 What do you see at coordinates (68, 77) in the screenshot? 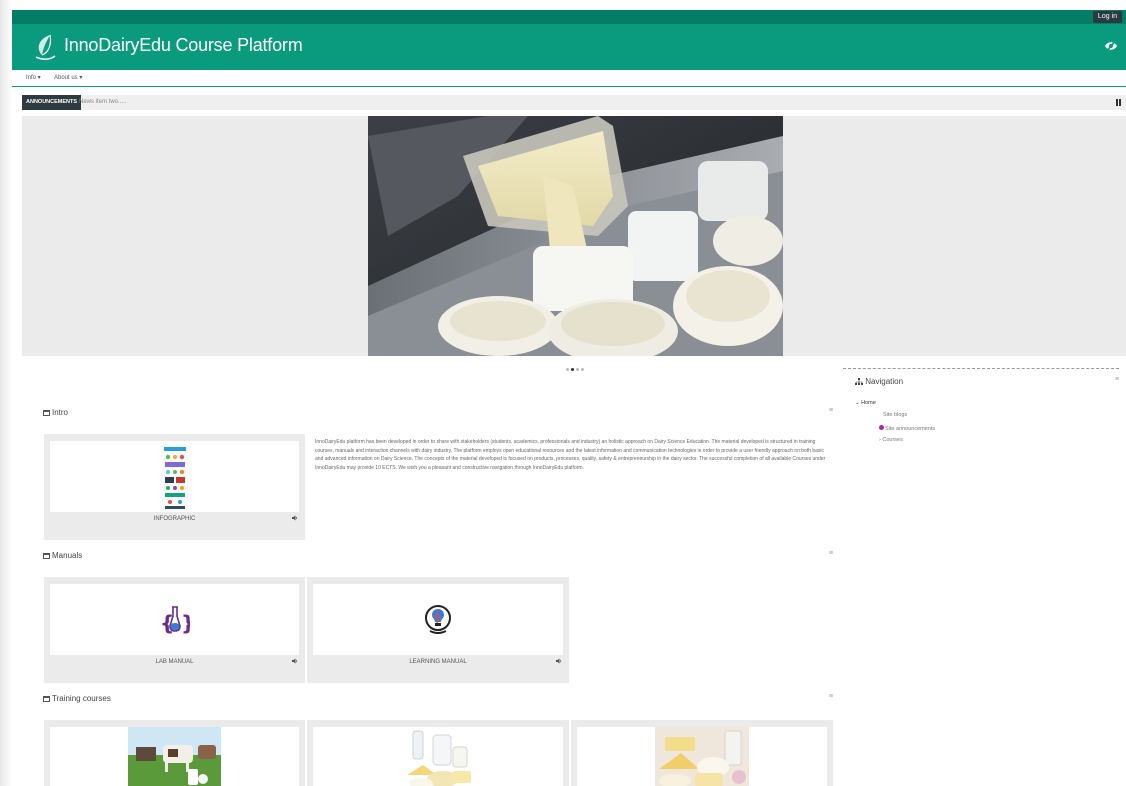
I see `menu-about-us: About us ▾` at bounding box center [68, 77].